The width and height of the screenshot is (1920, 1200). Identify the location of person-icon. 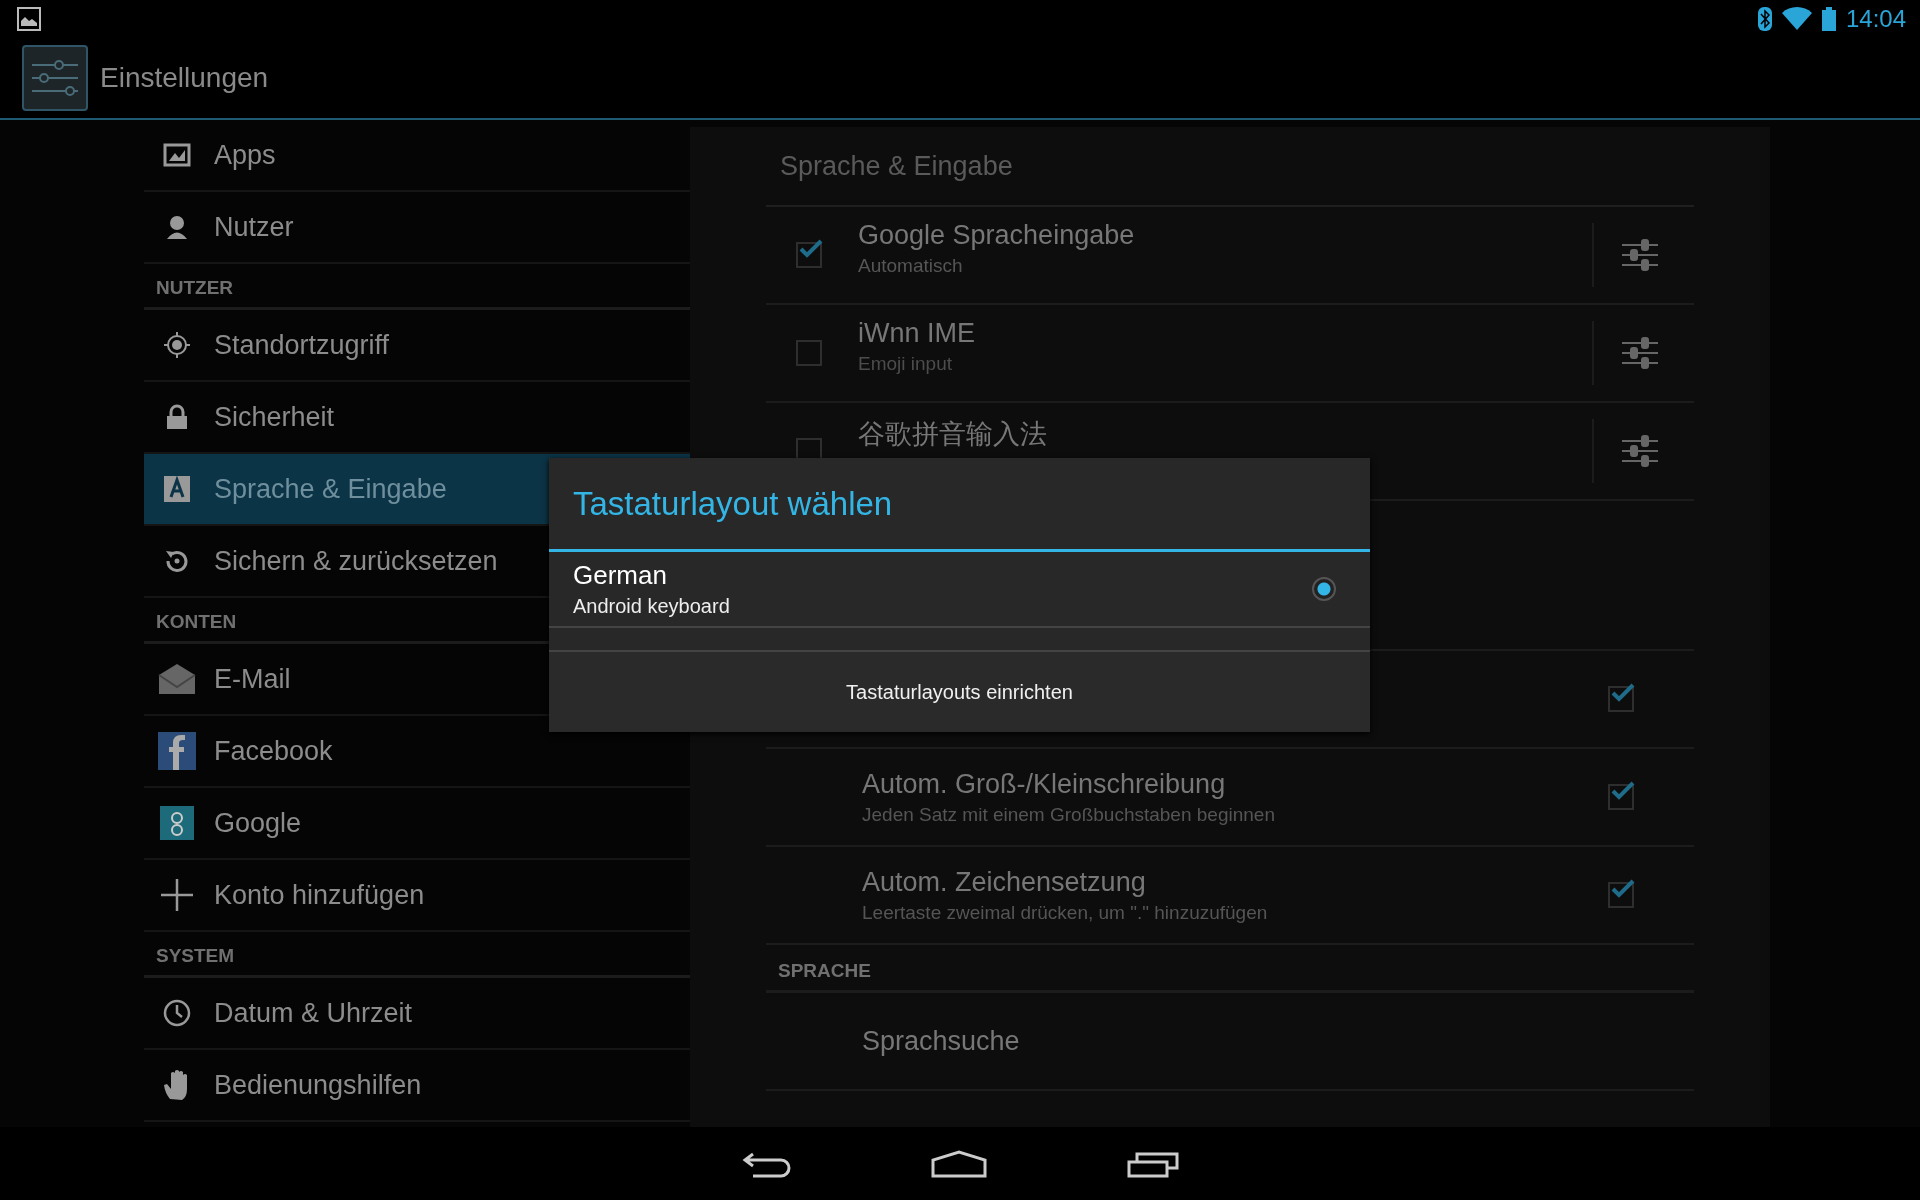
(177, 227).